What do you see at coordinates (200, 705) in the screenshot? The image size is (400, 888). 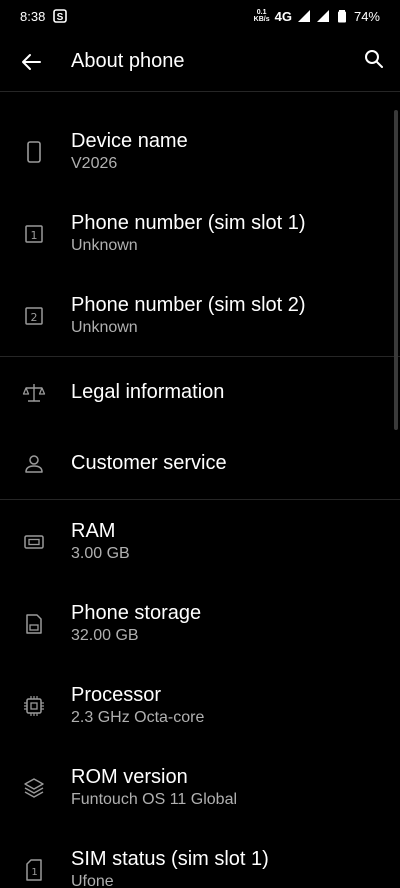 I see `processor-item: Processor 2.3 GHz Octa-core` at bounding box center [200, 705].